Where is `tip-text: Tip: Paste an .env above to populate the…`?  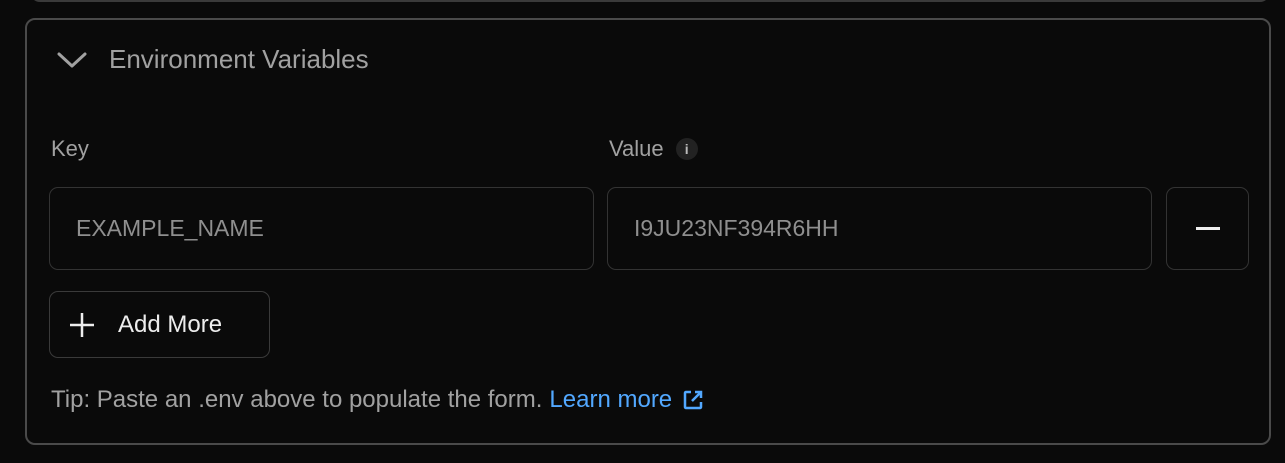
tip-text: Tip: Paste an .env above to populate the… is located at coordinates (297, 399).